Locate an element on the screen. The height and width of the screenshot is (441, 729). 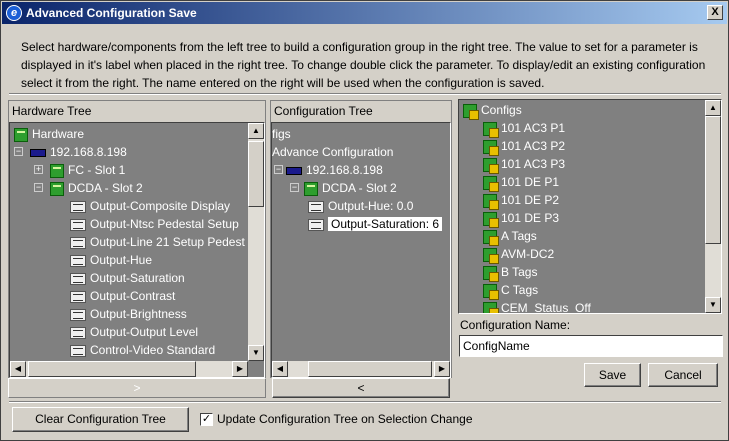
config-item: B Tags is located at coordinates (510, 272).